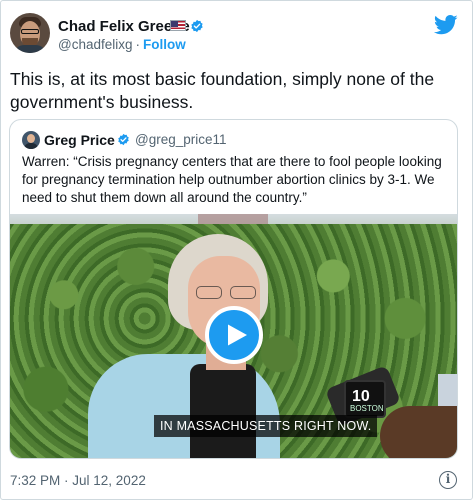 The width and height of the screenshot is (473, 500). Describe the element at coordinates (448, 480) in the screenshot. I see `info-icon: i` at that location.